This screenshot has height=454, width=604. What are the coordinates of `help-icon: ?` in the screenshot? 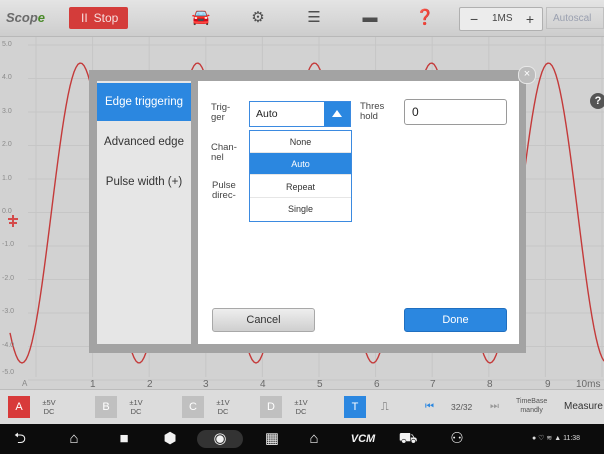 It's located at (597, 101).